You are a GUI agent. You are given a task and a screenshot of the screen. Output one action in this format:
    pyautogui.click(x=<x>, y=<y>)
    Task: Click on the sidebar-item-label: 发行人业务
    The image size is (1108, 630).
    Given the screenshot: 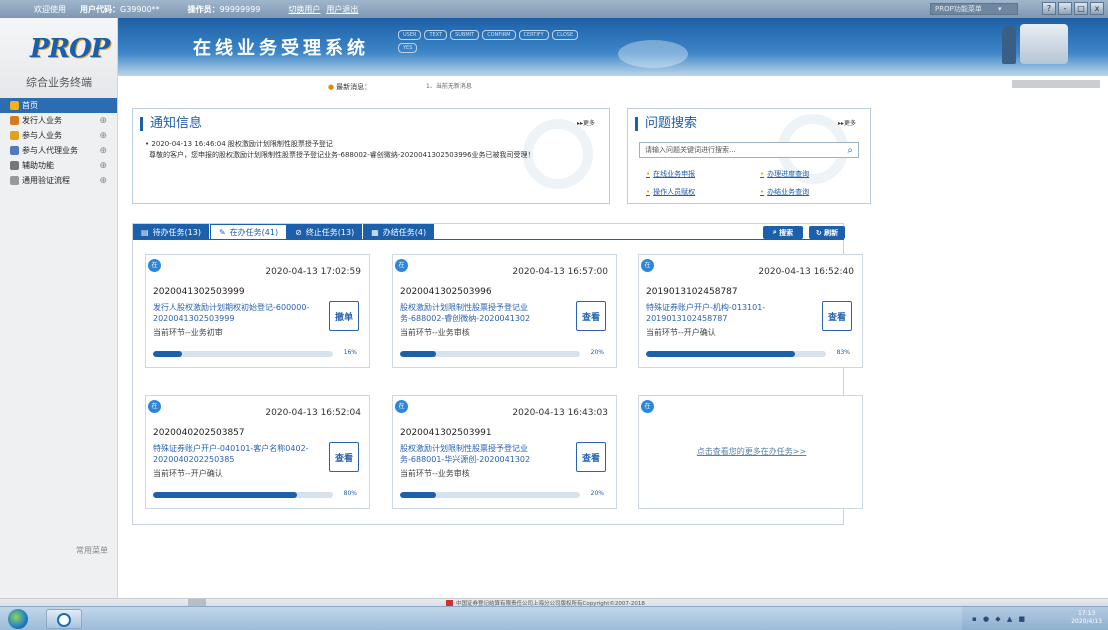 What is the action you would take?
    pyautogui.click(x=42, y=120)
    